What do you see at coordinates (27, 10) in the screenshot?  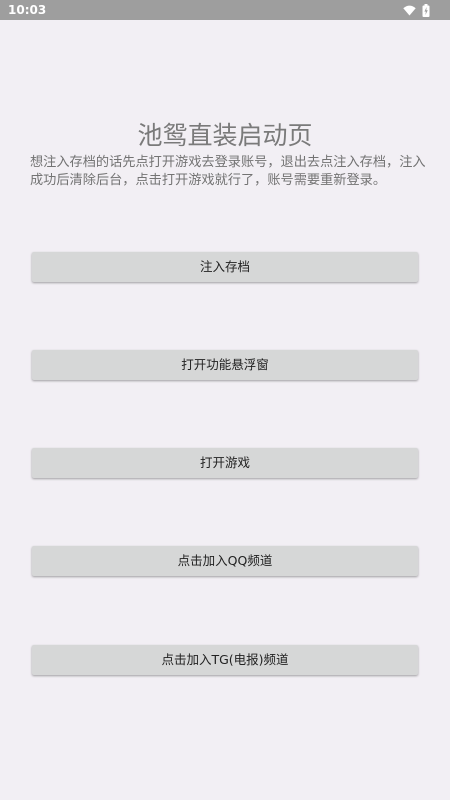 I see `status-time: 10:03` at bounding box center [27, 10].